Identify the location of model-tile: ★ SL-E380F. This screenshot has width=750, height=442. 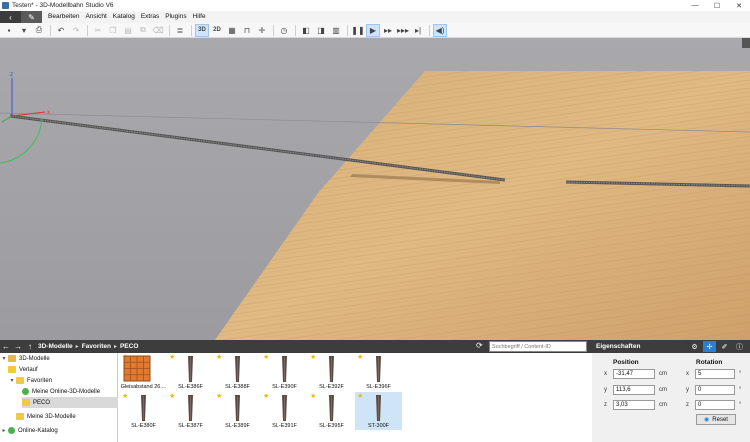
(143, 411).